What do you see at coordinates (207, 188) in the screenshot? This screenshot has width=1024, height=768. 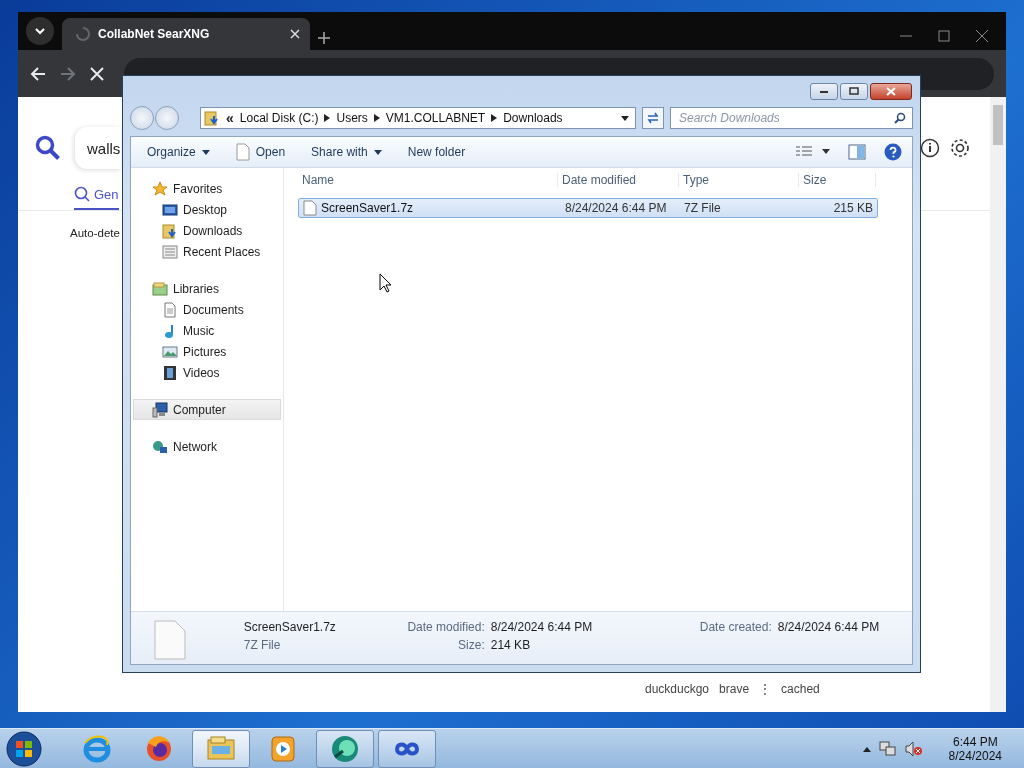 I see `nav-item: Favorites` at bounding box center [207, 188].